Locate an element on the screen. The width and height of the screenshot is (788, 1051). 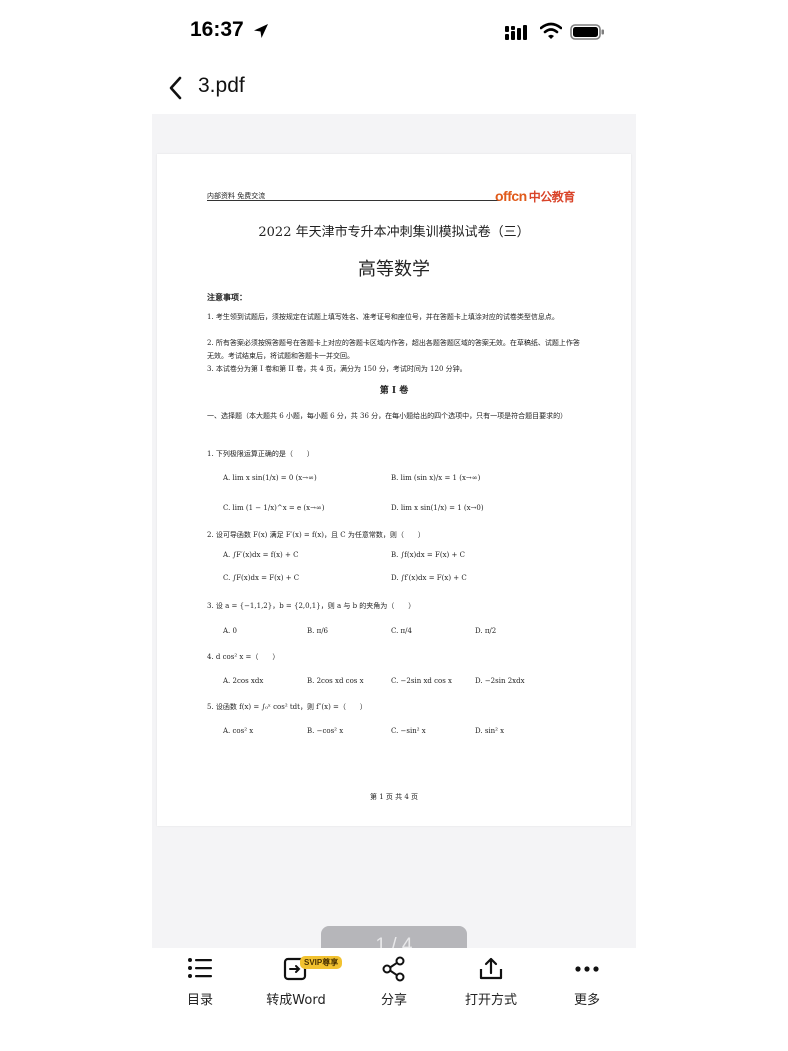
toolbar-label: 更多 is located at coordinates (586, 1000).